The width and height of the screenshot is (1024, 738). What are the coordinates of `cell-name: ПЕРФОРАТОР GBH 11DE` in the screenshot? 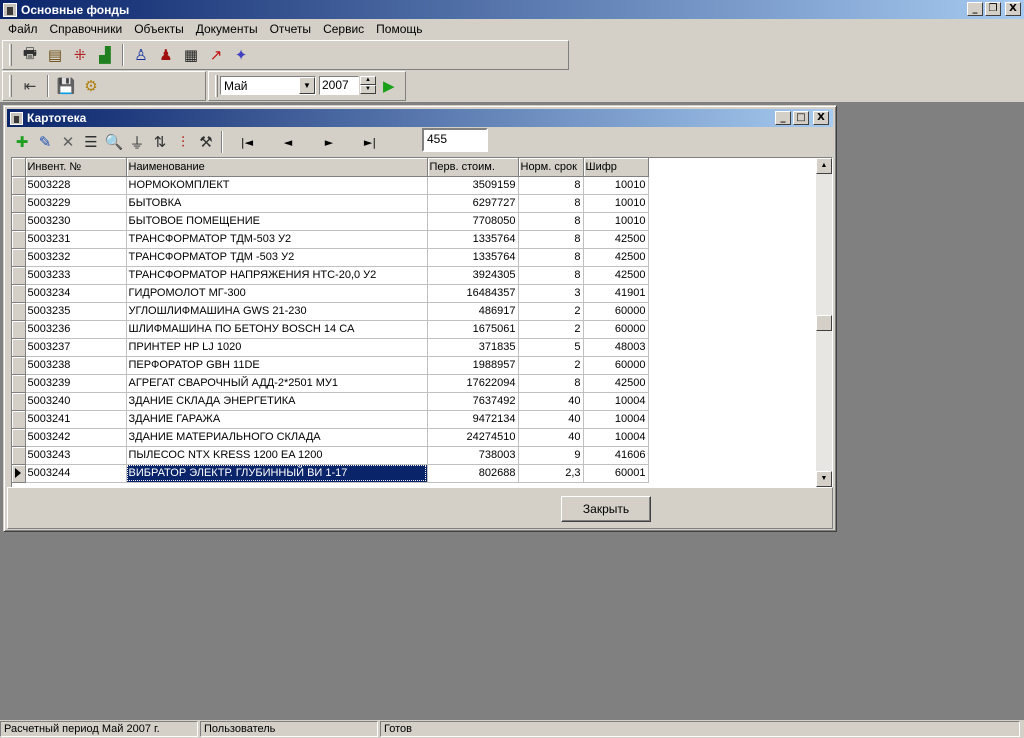 It's located at (277, 365).